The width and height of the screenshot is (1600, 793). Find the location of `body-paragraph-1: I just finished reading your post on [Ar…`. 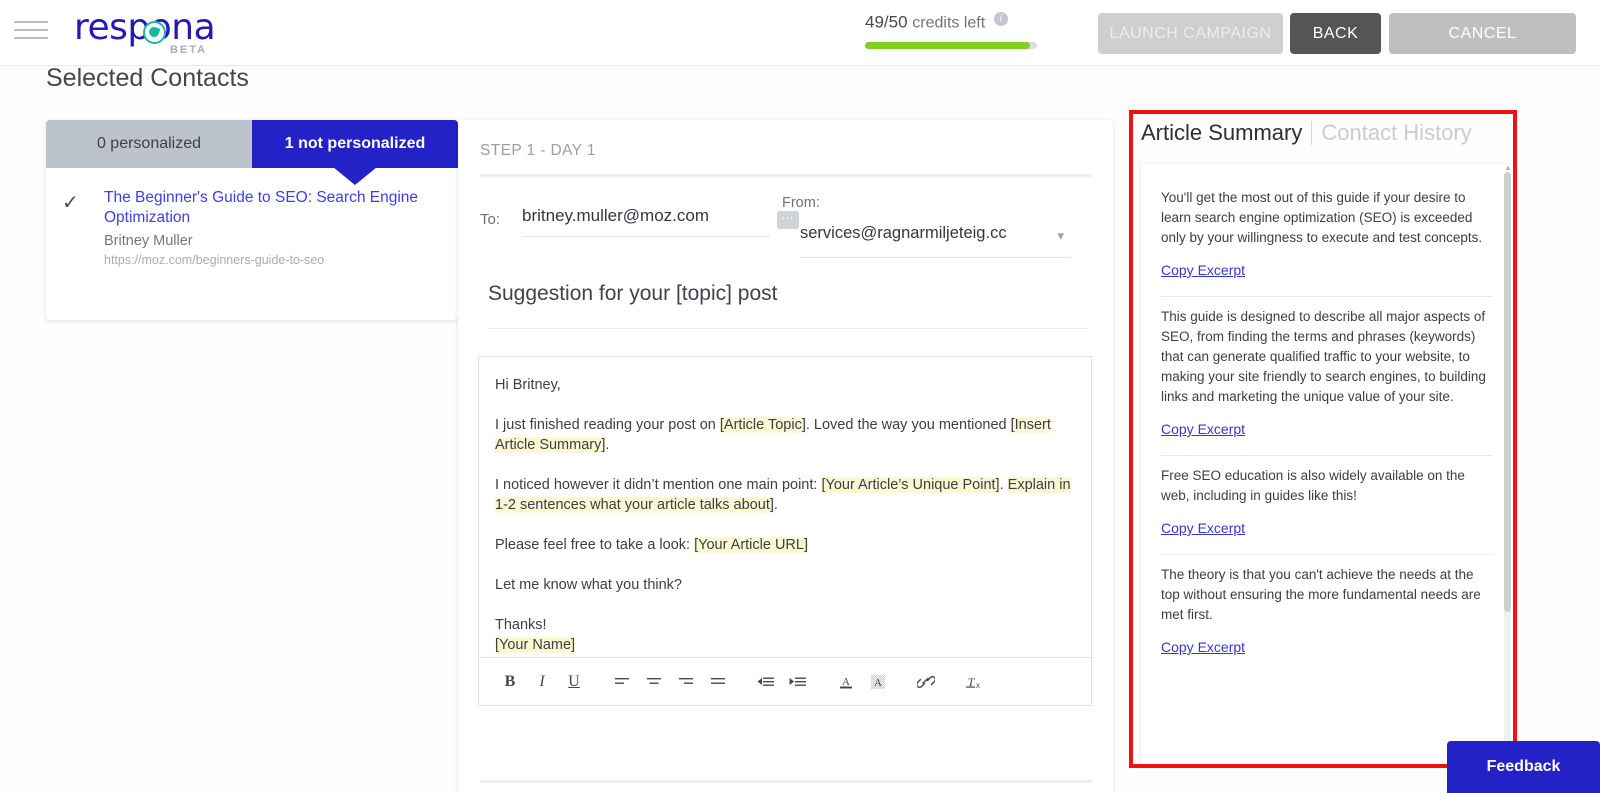

body-paragraph-1: I just finished reading your post on [Ar… is located at coordinates (785, 435).